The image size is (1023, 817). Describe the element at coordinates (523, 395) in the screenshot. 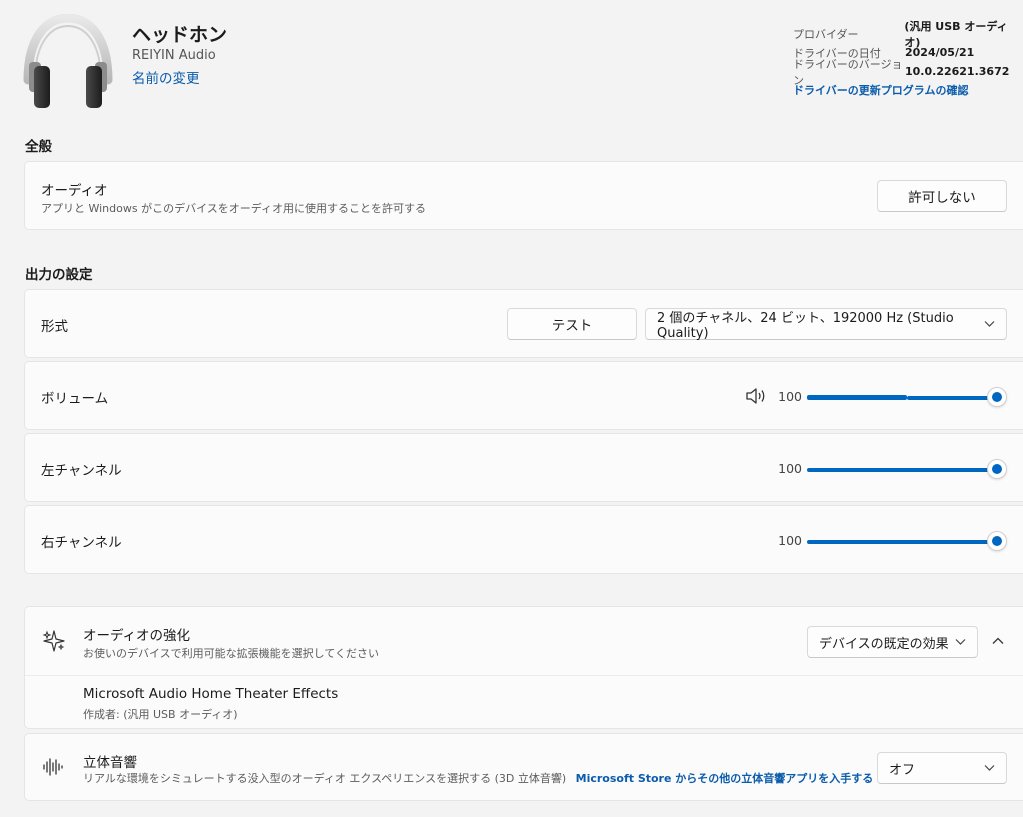

I see `volume-card: ボリューム 100` at that location.